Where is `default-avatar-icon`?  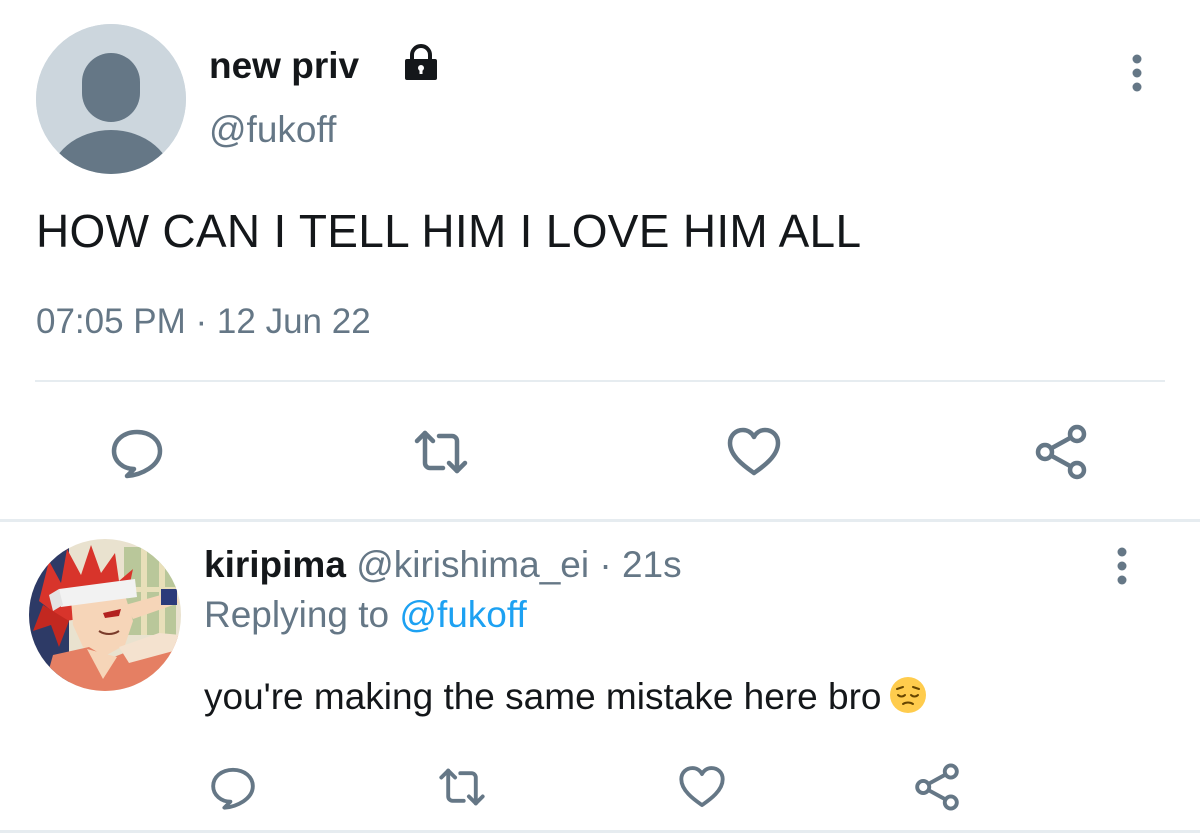 default-avatar-icon is located at coordinates (111, 99).